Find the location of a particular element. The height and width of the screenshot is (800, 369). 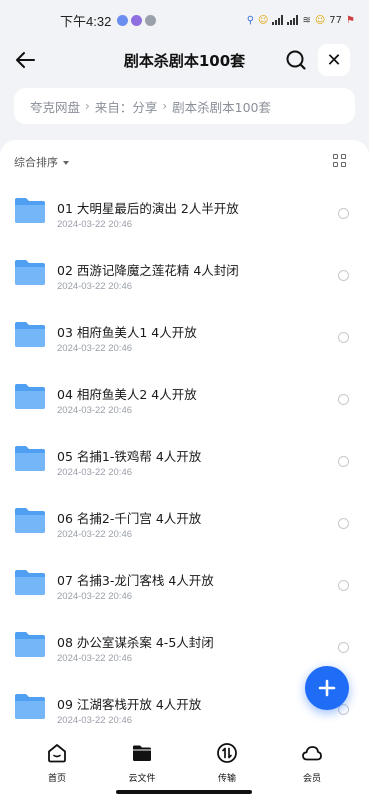

list-item: 04 相府鱼美人2 4人开放 2024-03-22 20:46 is located at coordinates (184, 397).